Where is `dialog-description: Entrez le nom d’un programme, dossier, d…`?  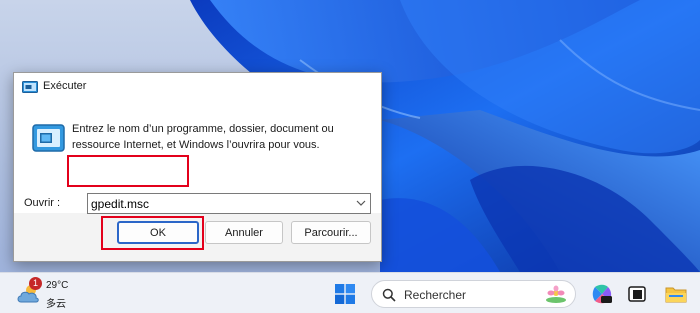 dialog-description: Entrez le nom d’un programme, dossier, d… is located at coordinates (203, 137).